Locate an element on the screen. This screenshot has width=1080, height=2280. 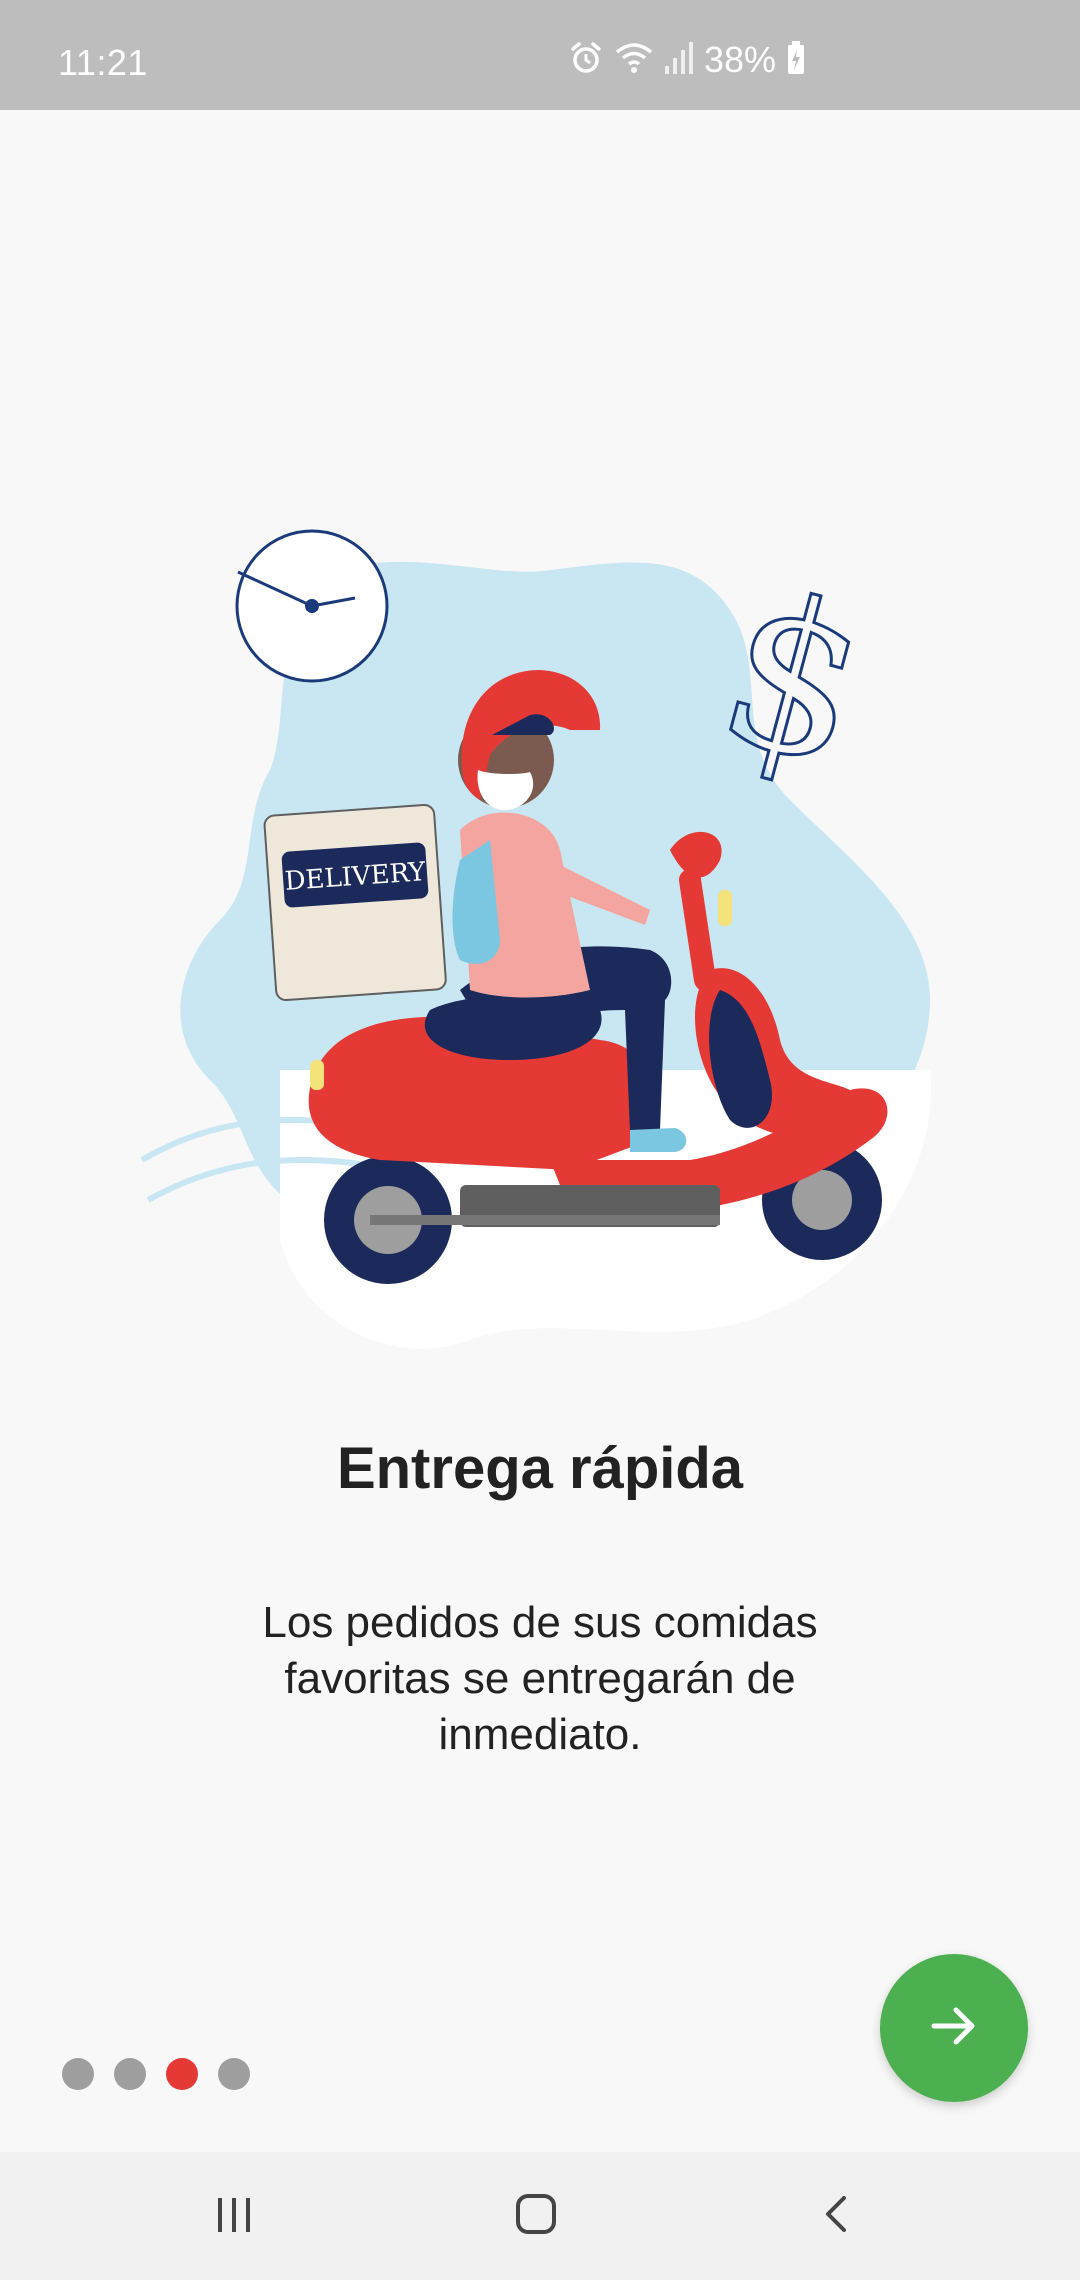
recent-apps-button is located at coordinates (234, 2216).